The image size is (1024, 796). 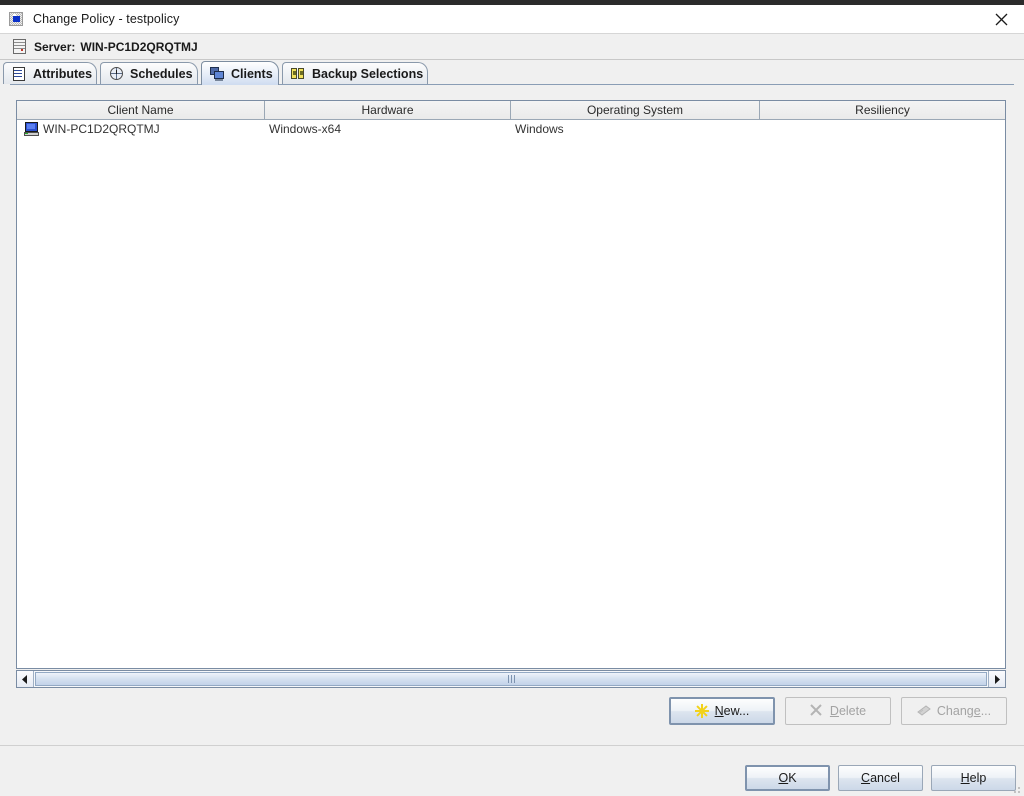 I want to click on column-header-operating-system: Operating System, so click(x=635, y=110).